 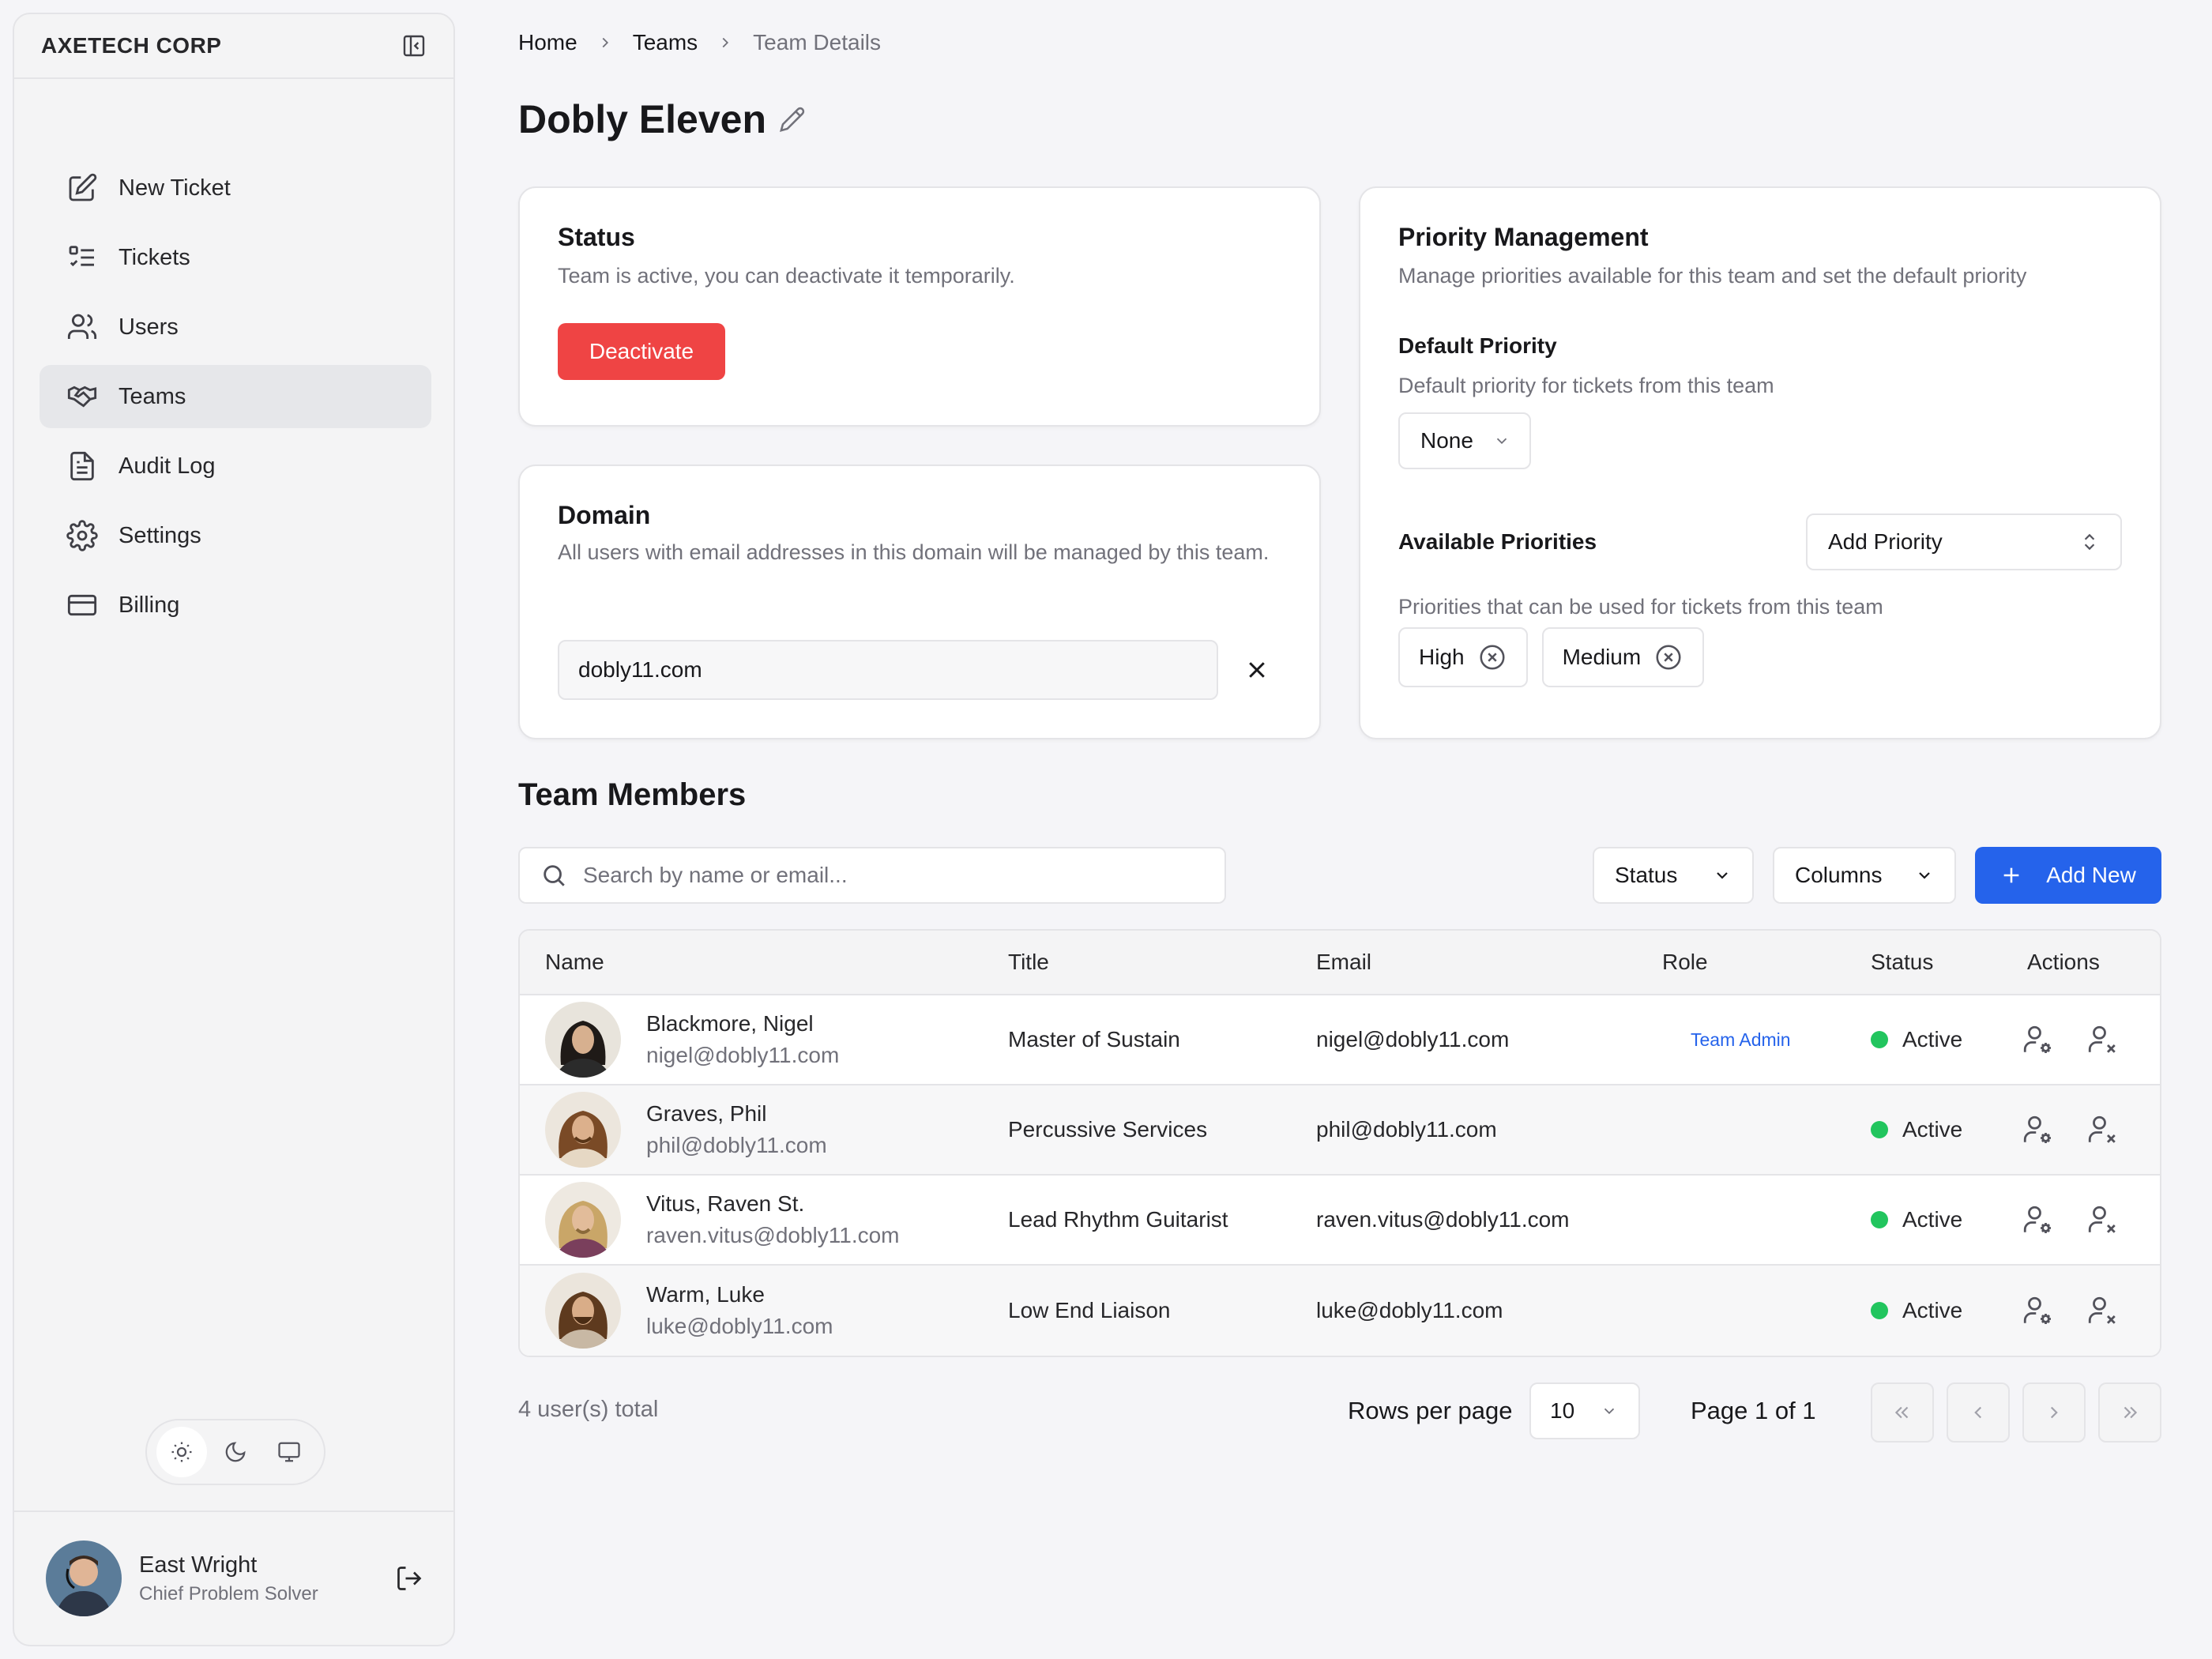 I want to click on previous-page-button, so click(x=1979, y=1412).